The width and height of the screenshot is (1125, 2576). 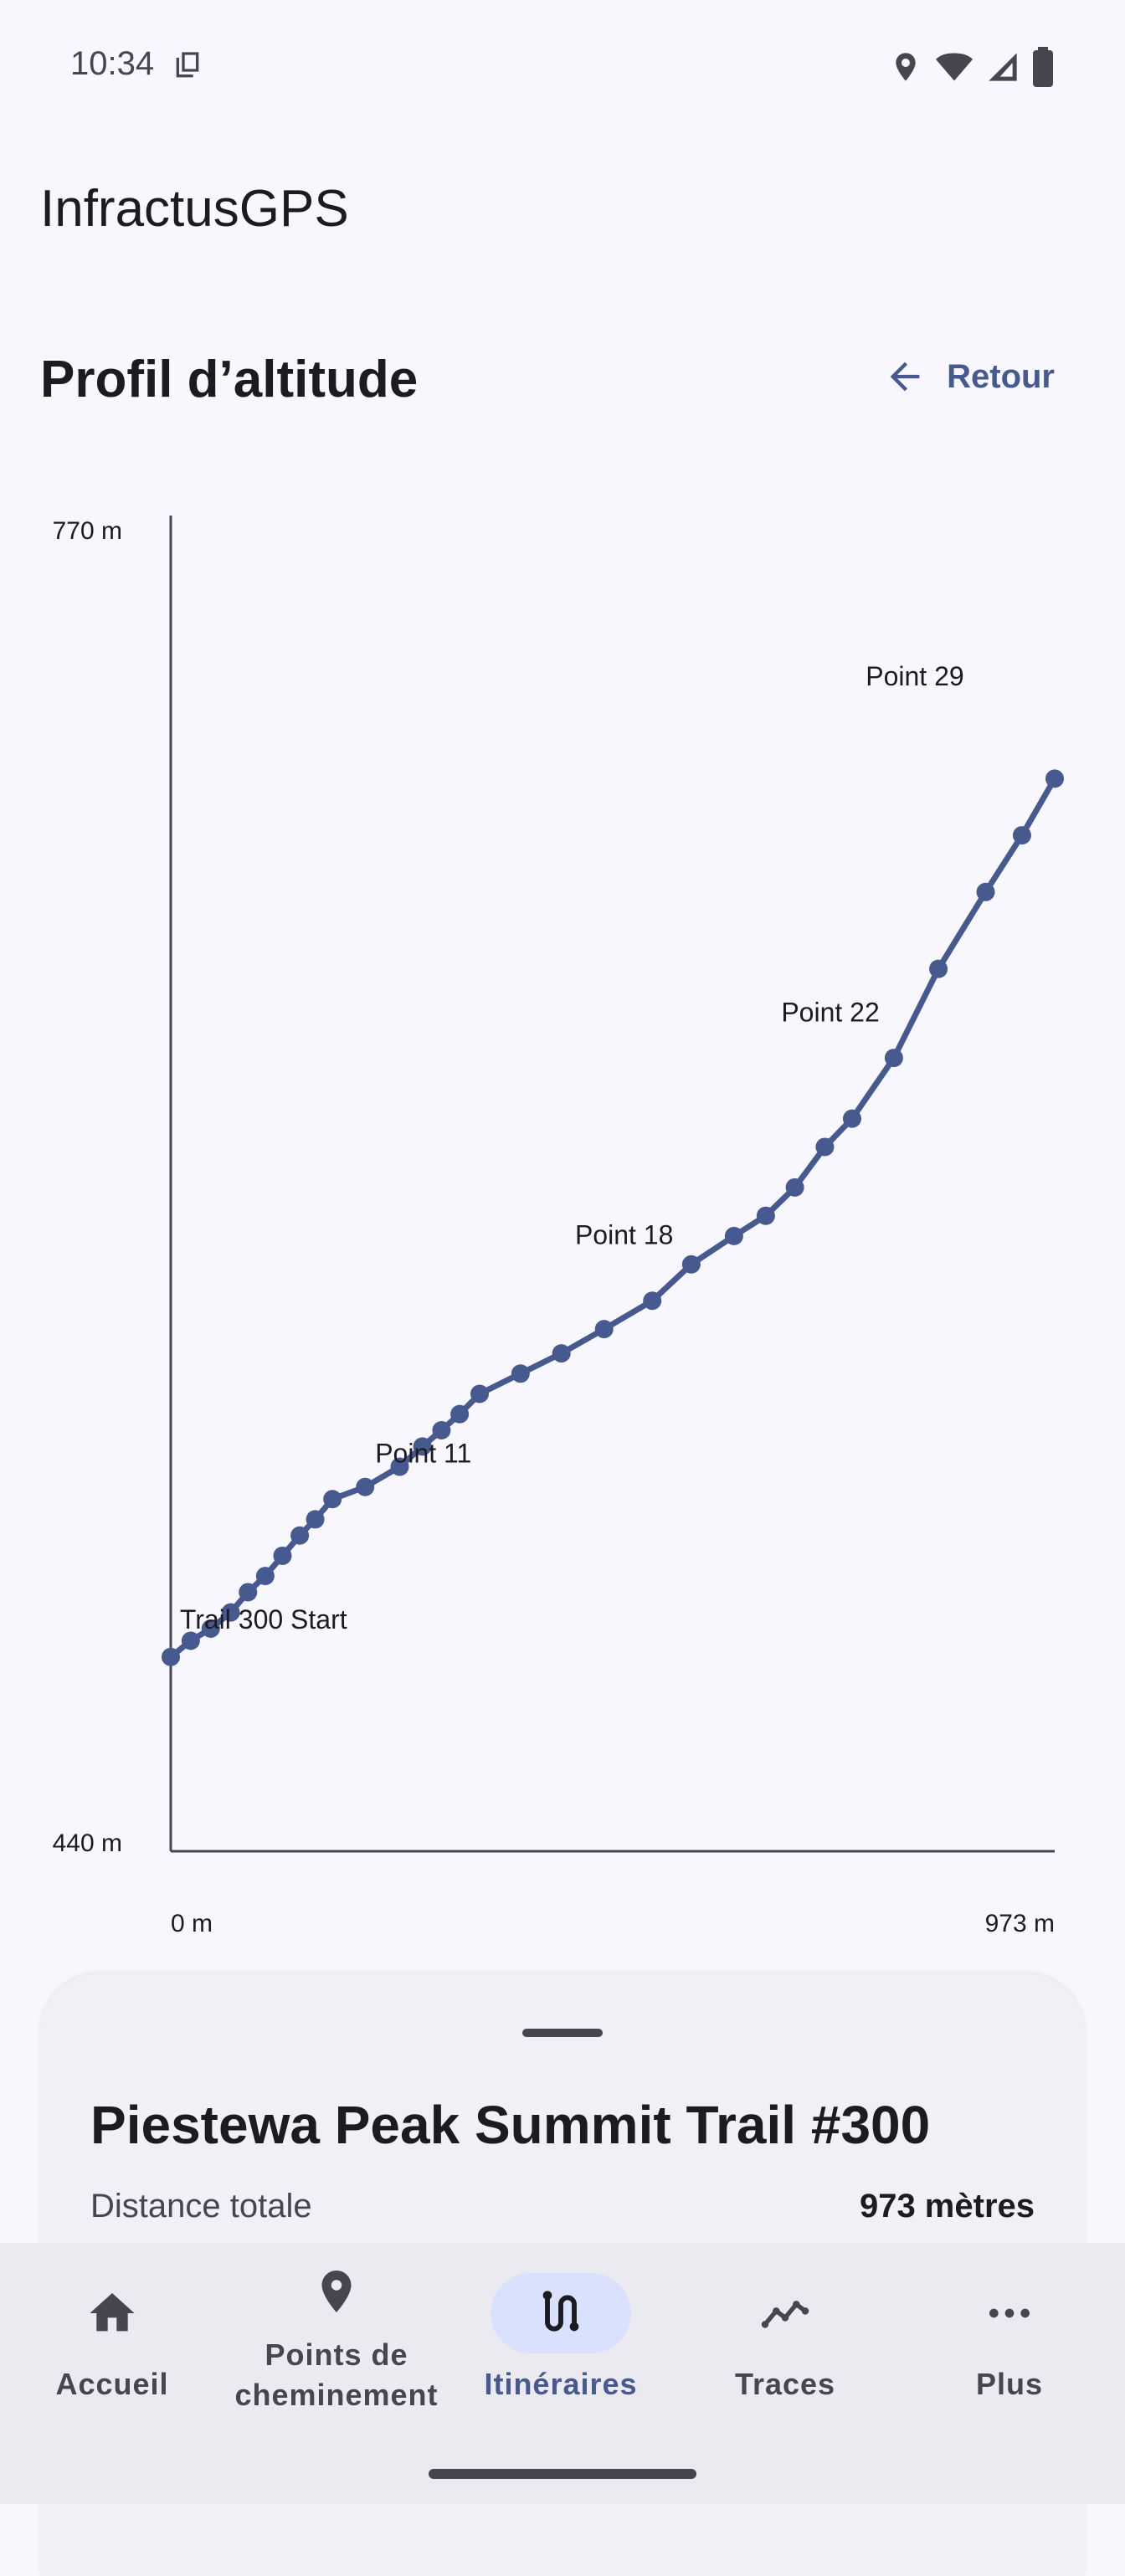 I want to click on y-max-label: 770 m, so click(x=87, y=531).